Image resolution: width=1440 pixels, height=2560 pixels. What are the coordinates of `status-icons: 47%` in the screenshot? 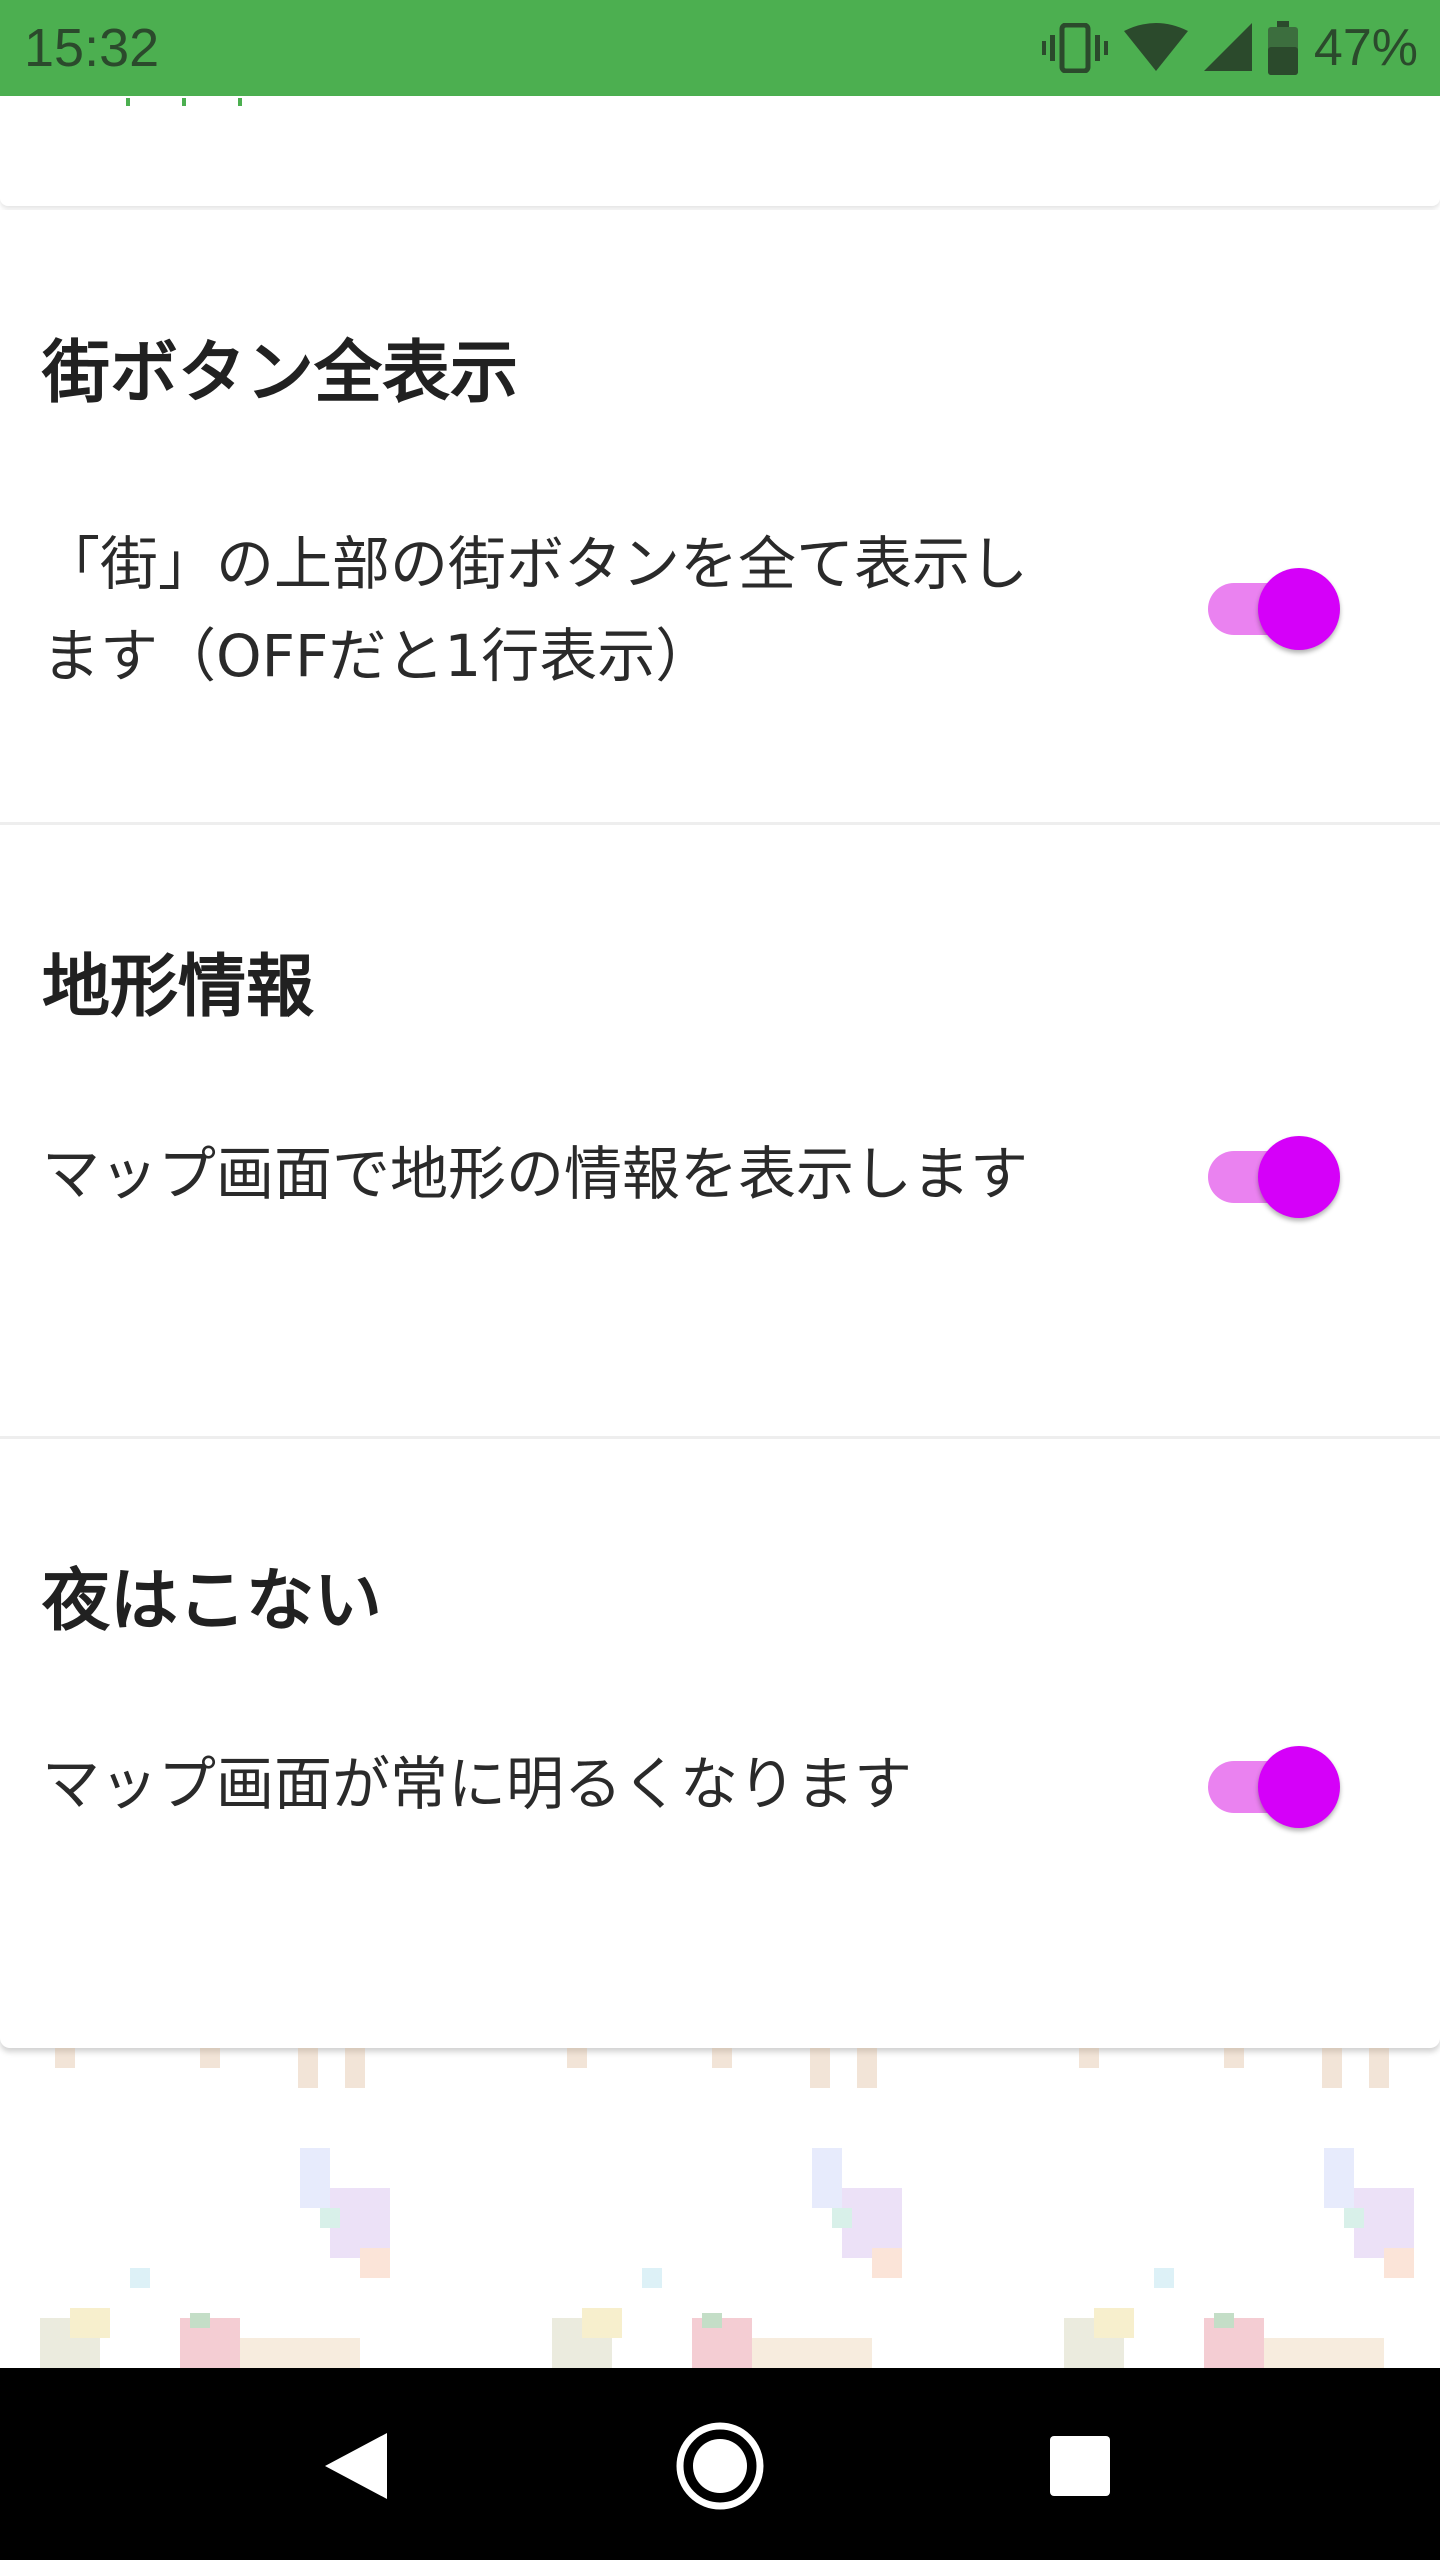 It's located at (1229, 48).